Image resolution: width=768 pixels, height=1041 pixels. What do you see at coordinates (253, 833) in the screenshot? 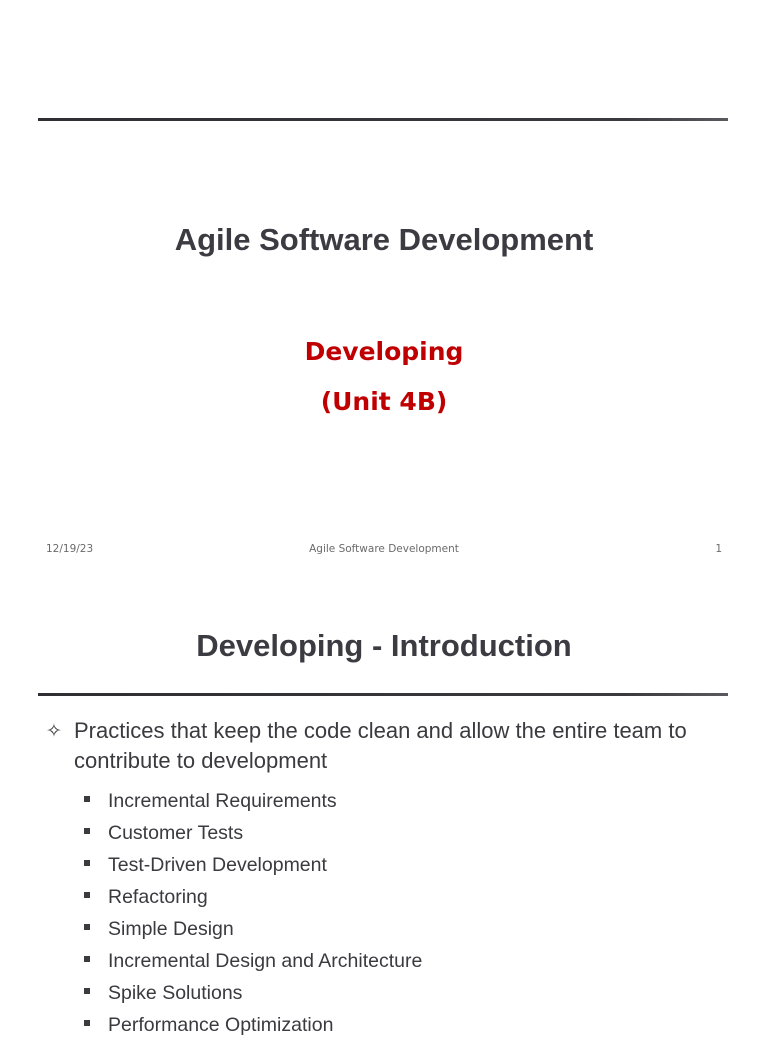
I see `list-item: Customer Tests` at bounding box center [253, 833].